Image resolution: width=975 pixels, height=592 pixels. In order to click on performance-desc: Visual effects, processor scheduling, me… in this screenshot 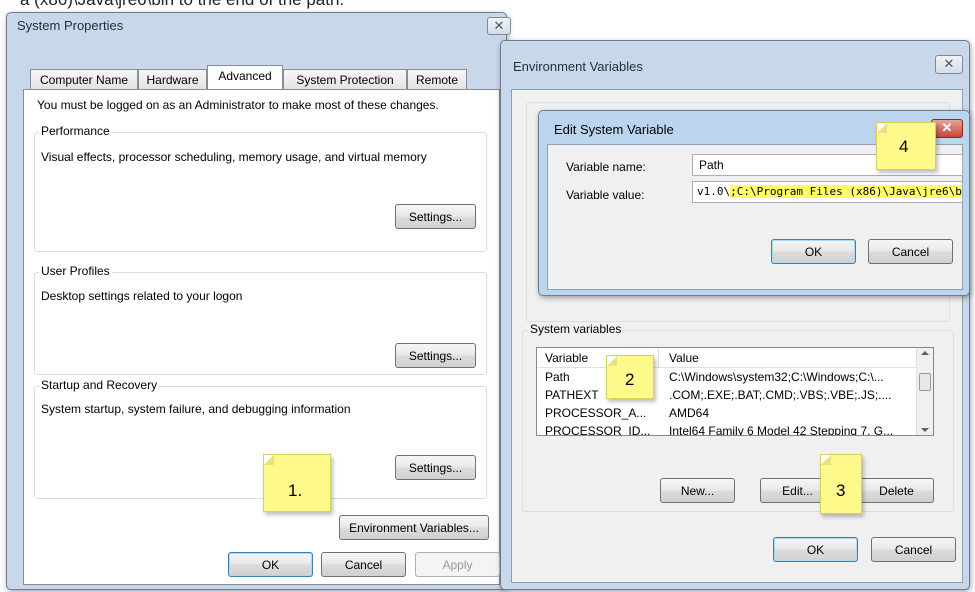, I will do `click(234, 157)`.